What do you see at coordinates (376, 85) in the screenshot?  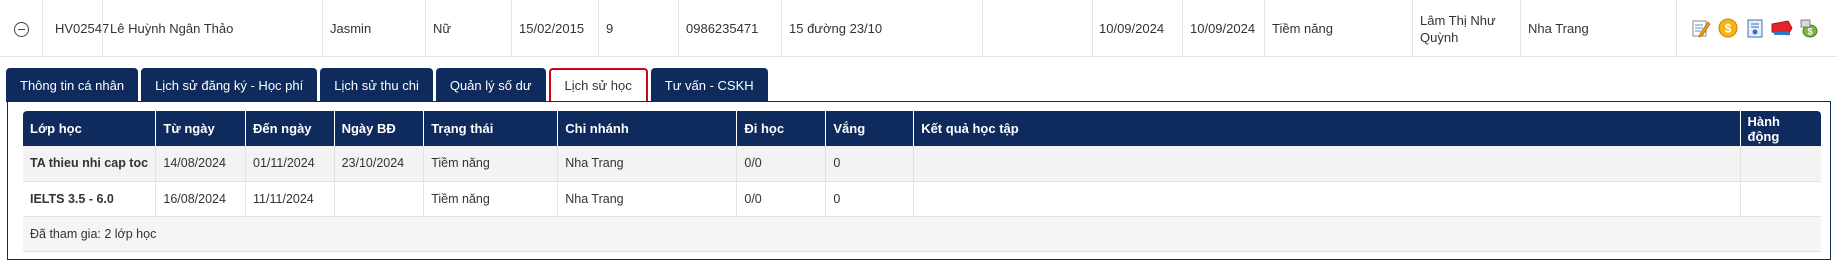 I see `tab-payment-history: Lịch sử thu chi` at bounding box center [376, 85].